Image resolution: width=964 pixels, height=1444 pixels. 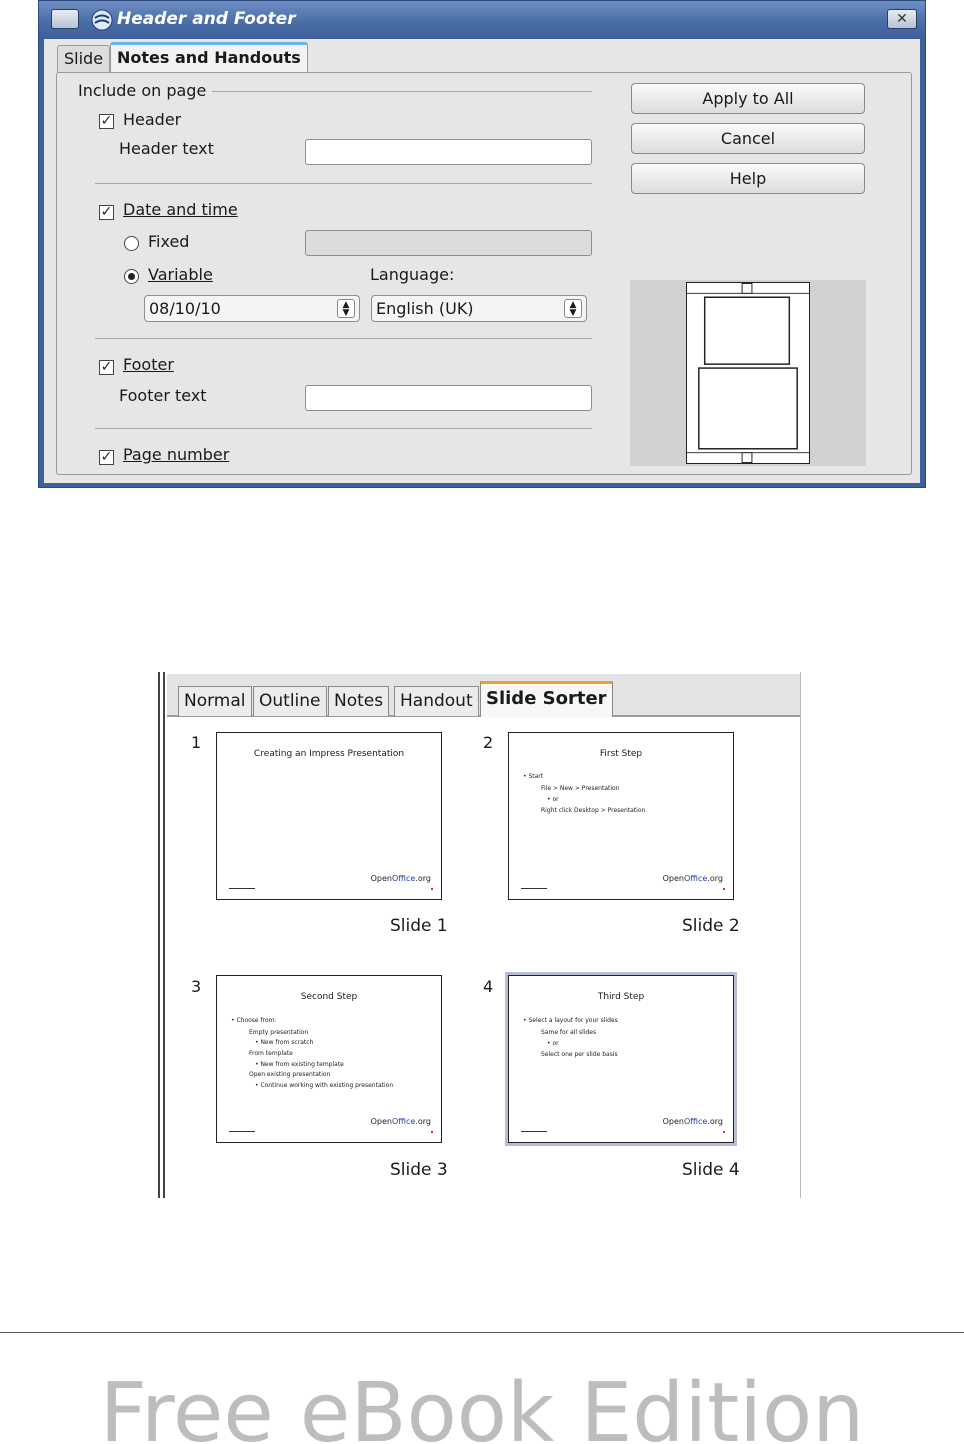 I want to click on tab-notes-and-handouts: Notes and Handouts, so click(x=209, y=57).